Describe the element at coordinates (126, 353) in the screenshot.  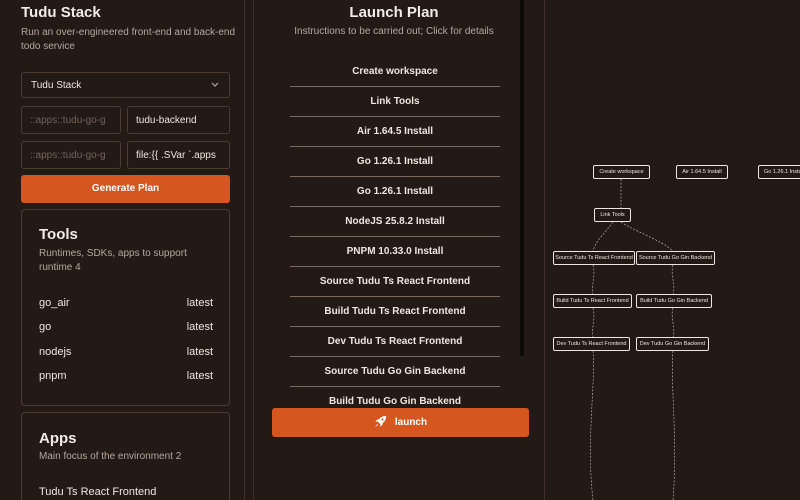
I see `tool-row: nodejs latest` at that location.